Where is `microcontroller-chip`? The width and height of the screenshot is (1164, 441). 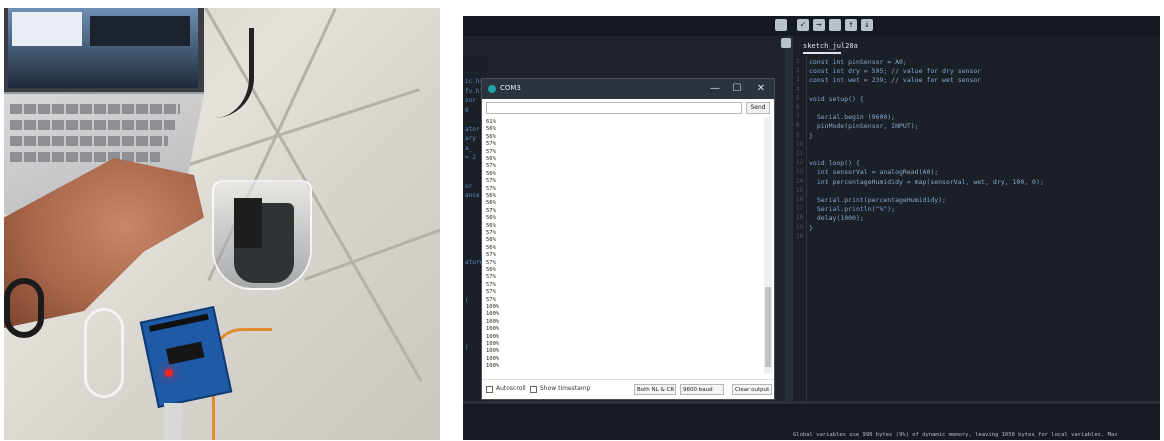
microcontroller-chip is located at coordinates (185, 353).